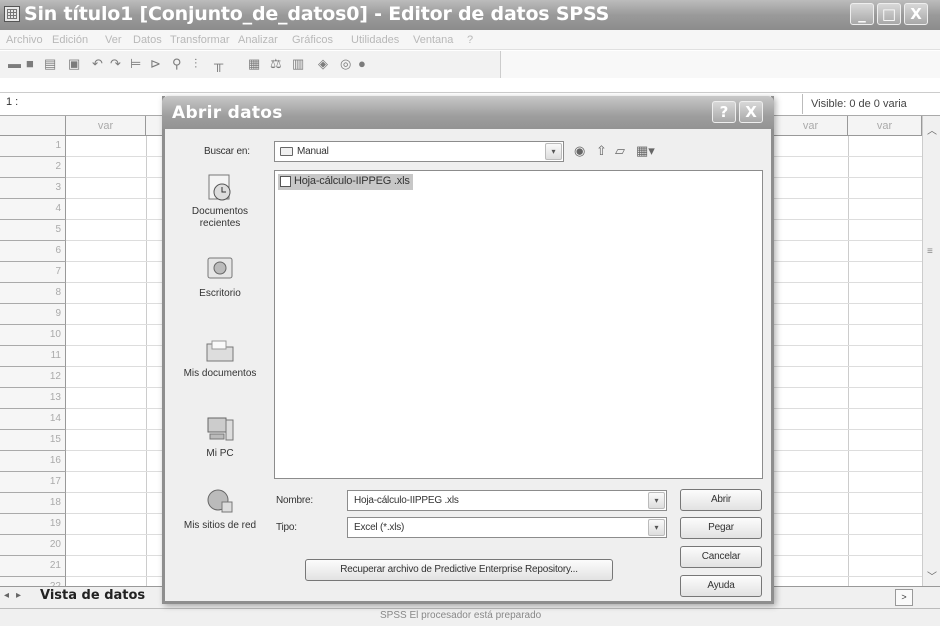 This screenshot has width=940, height=626. I want to click on scroll-up-icon: ︿, so click(932, 129).